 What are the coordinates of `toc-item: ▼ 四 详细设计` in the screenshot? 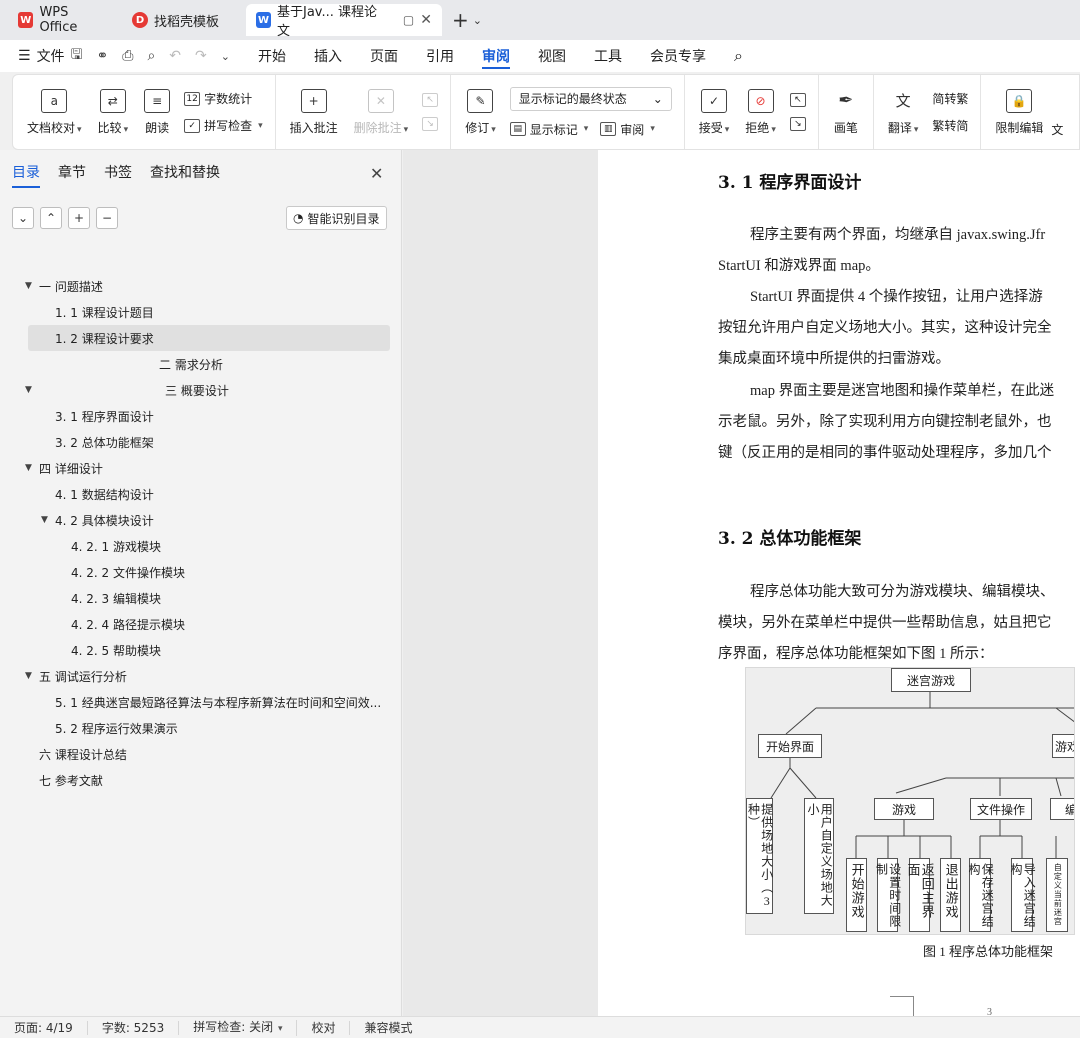 It's located at (201, 468).